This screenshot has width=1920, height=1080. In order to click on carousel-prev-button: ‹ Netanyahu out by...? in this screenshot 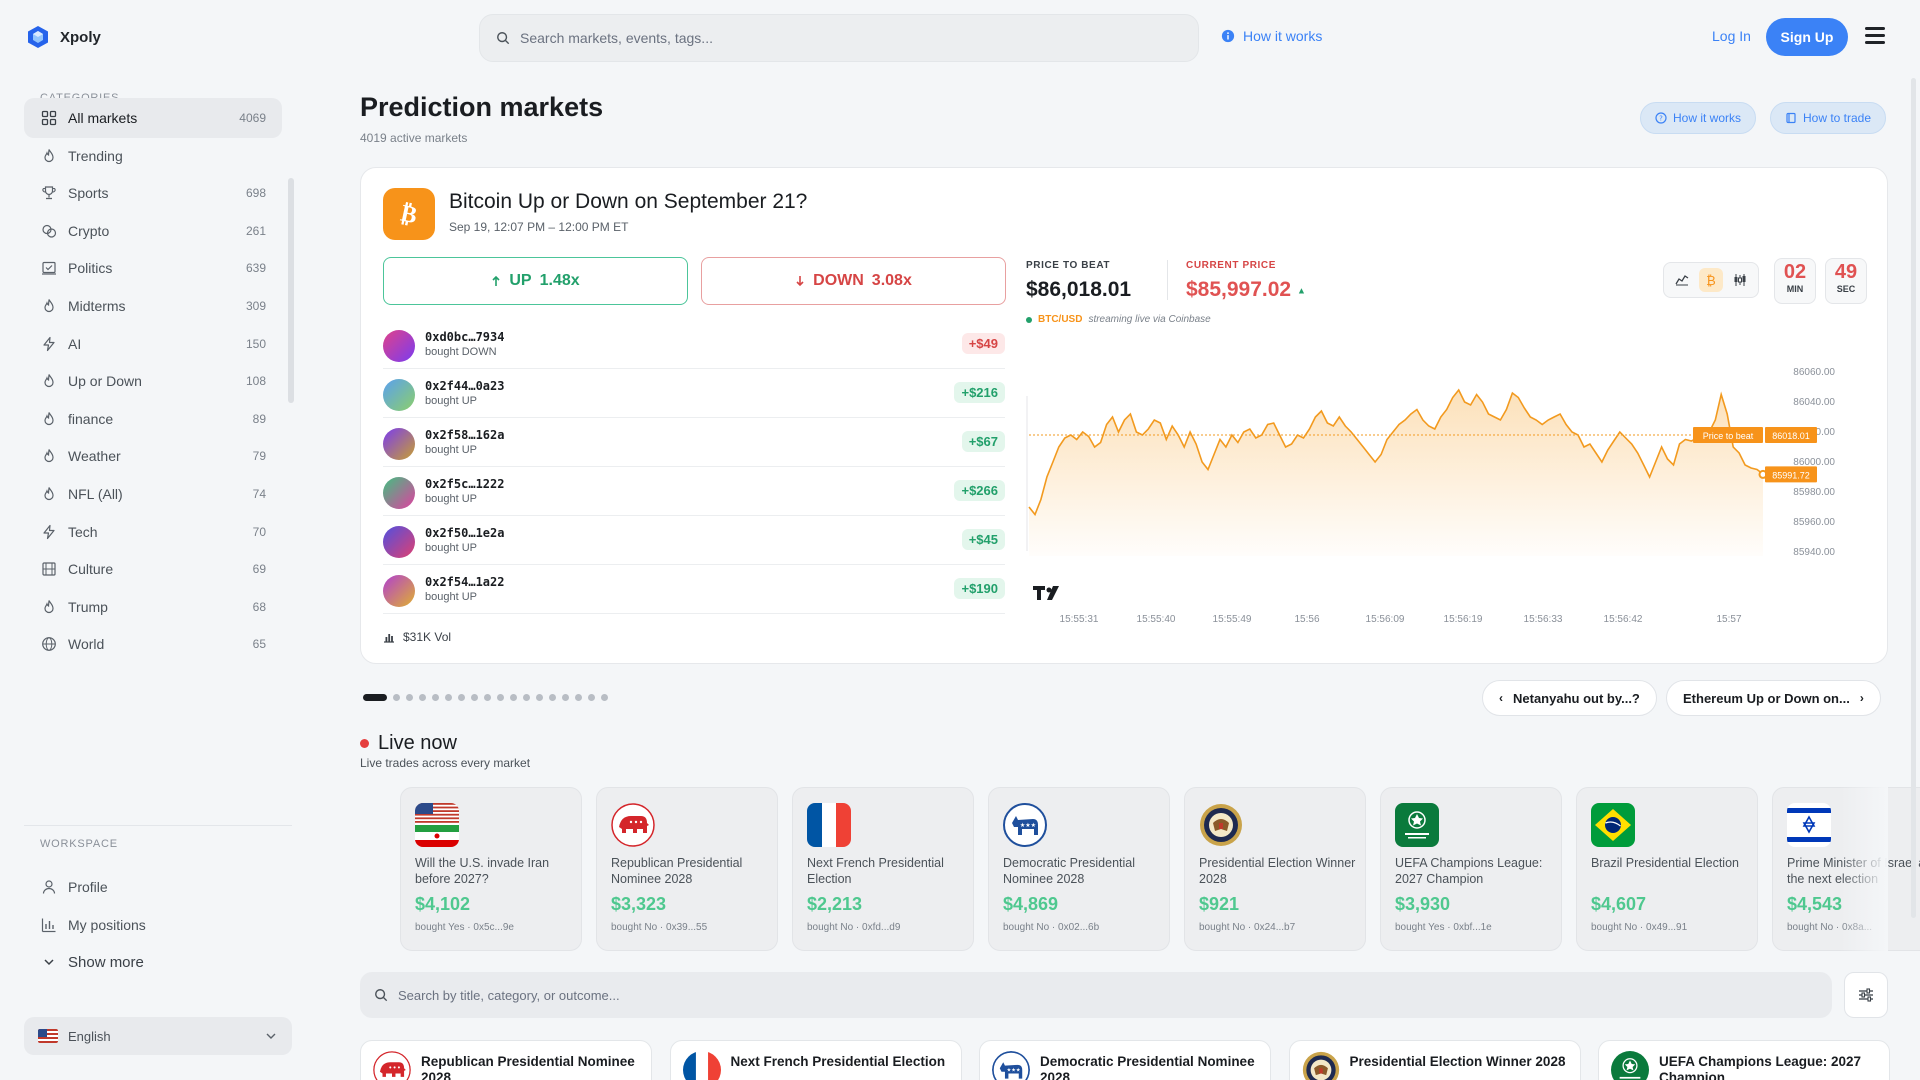, I will do `click(1569, 698)`.